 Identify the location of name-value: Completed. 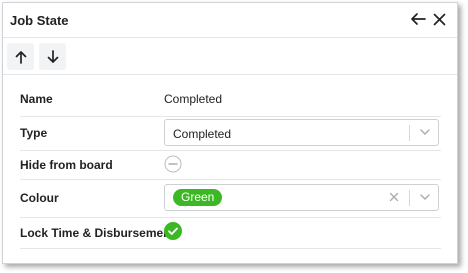
(193, 99).